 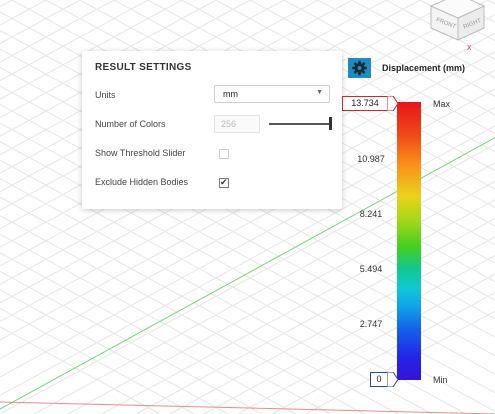 What do you see at coordinates (300, 124) in the screenshot?
I see `number-of-colors-slider-track` at bounding box center [300, 124].